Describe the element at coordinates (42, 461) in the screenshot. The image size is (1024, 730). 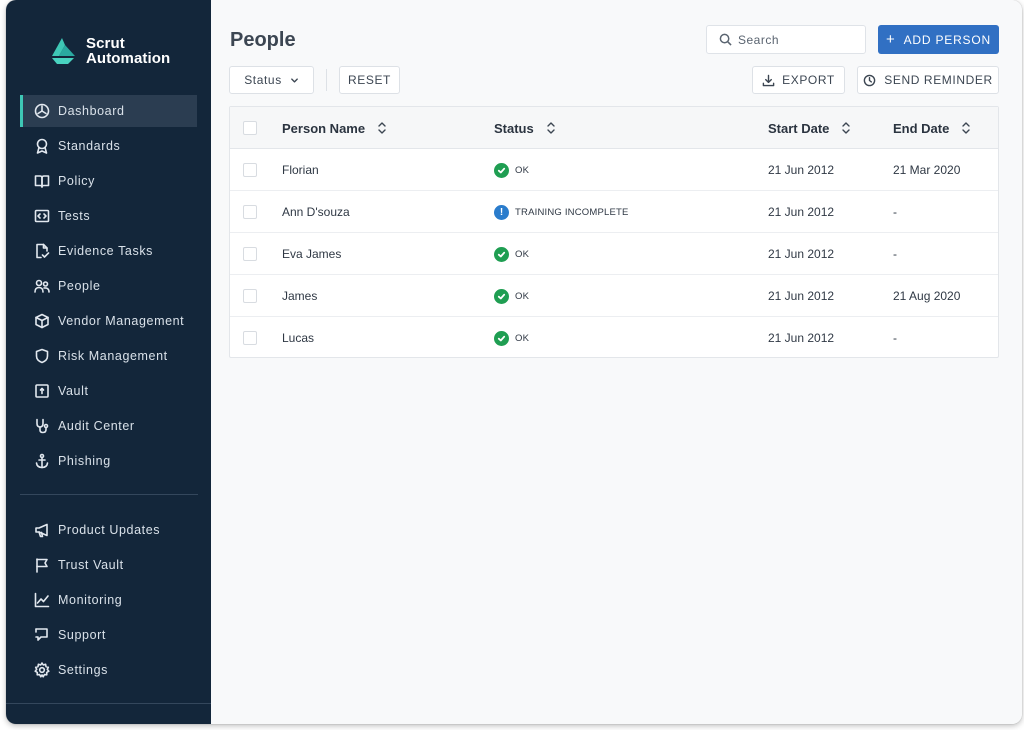
I see `anchor-icon` at that location.